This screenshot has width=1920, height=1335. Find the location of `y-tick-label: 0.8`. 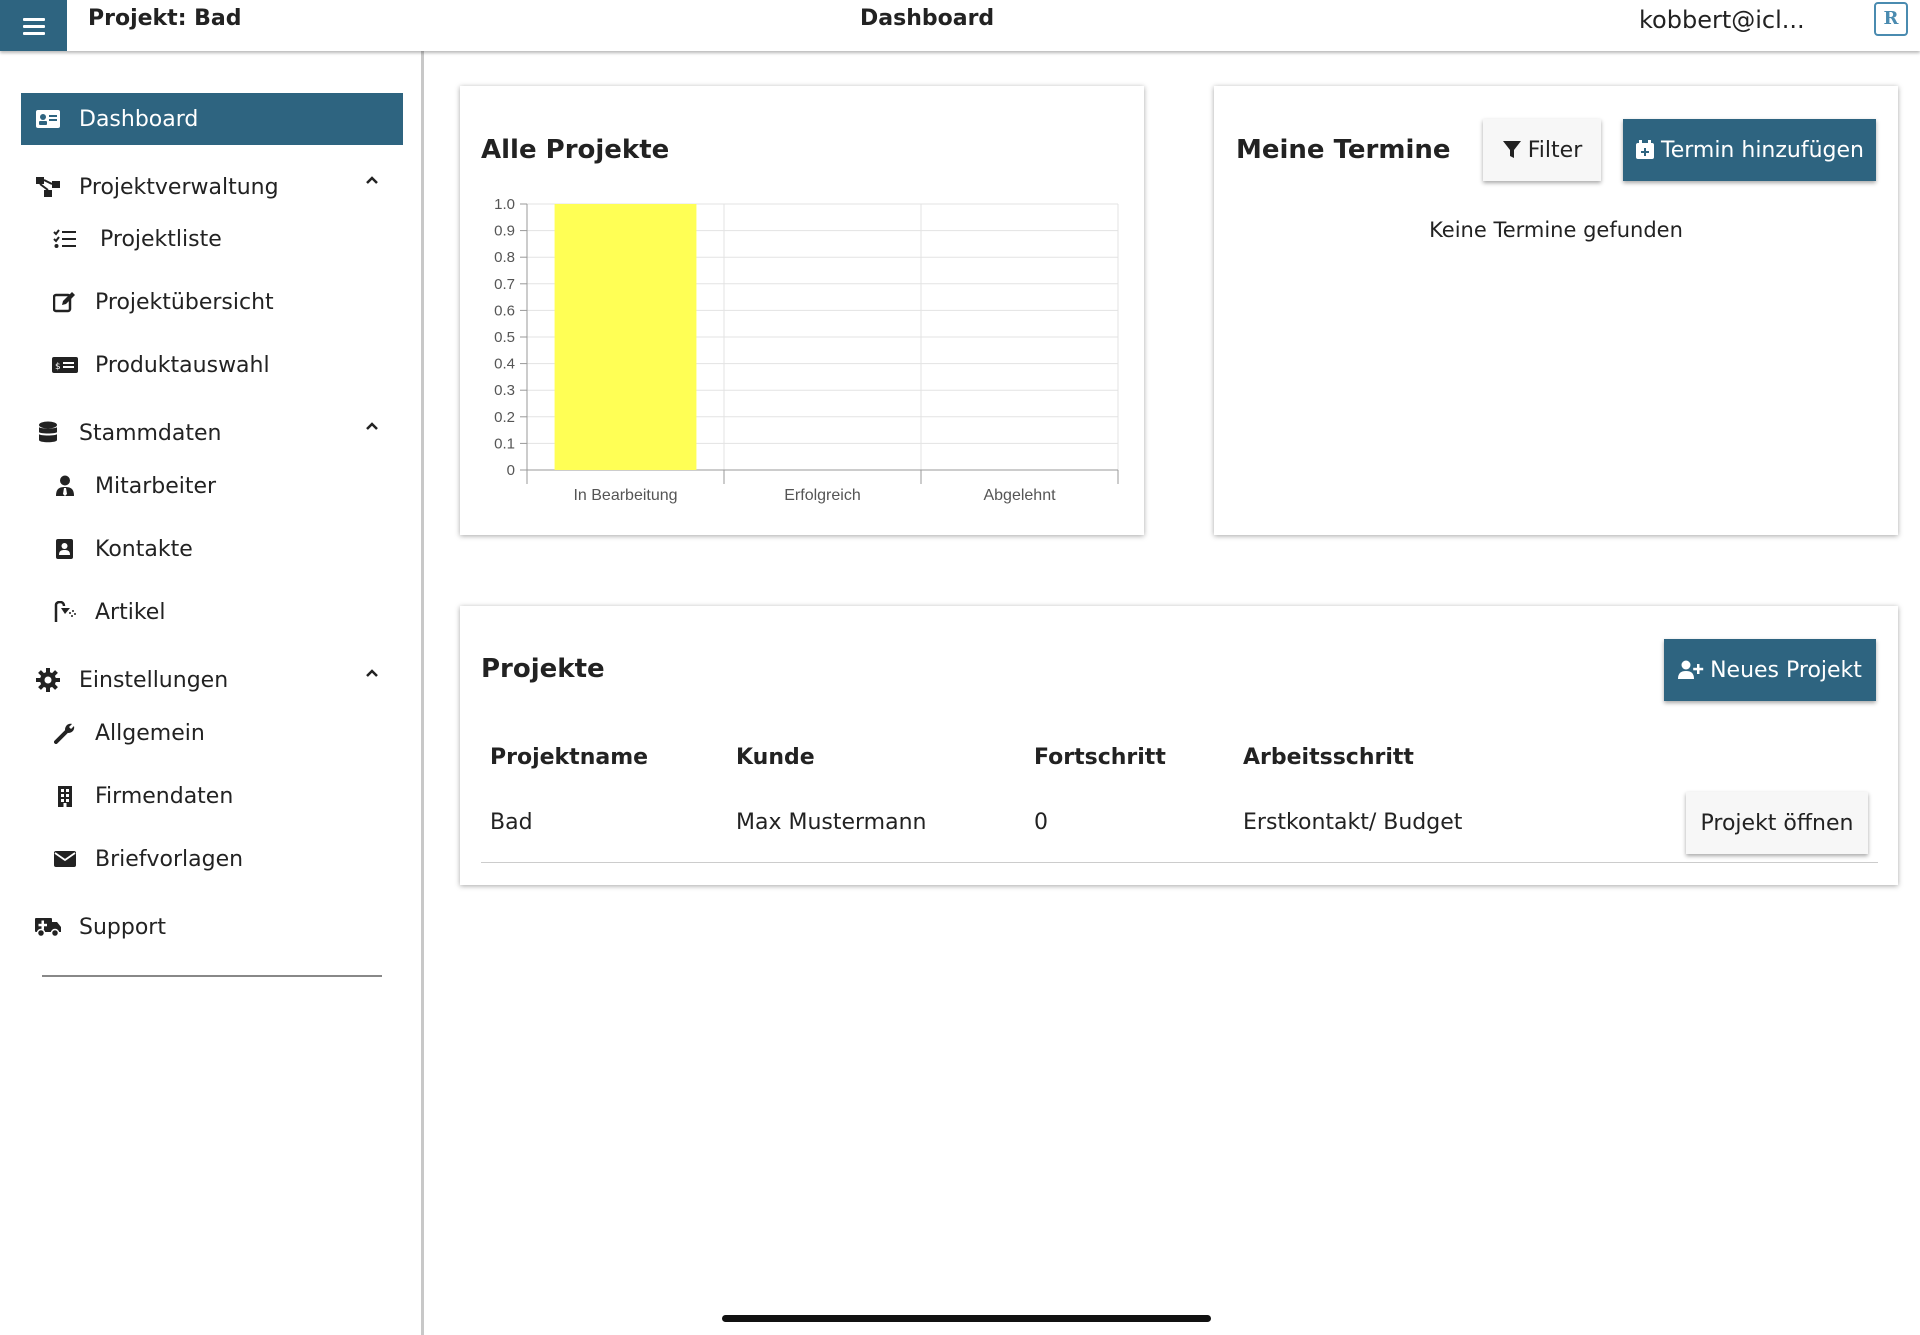

y-tick-label: 0.8 is located at coordinates (504, 257).